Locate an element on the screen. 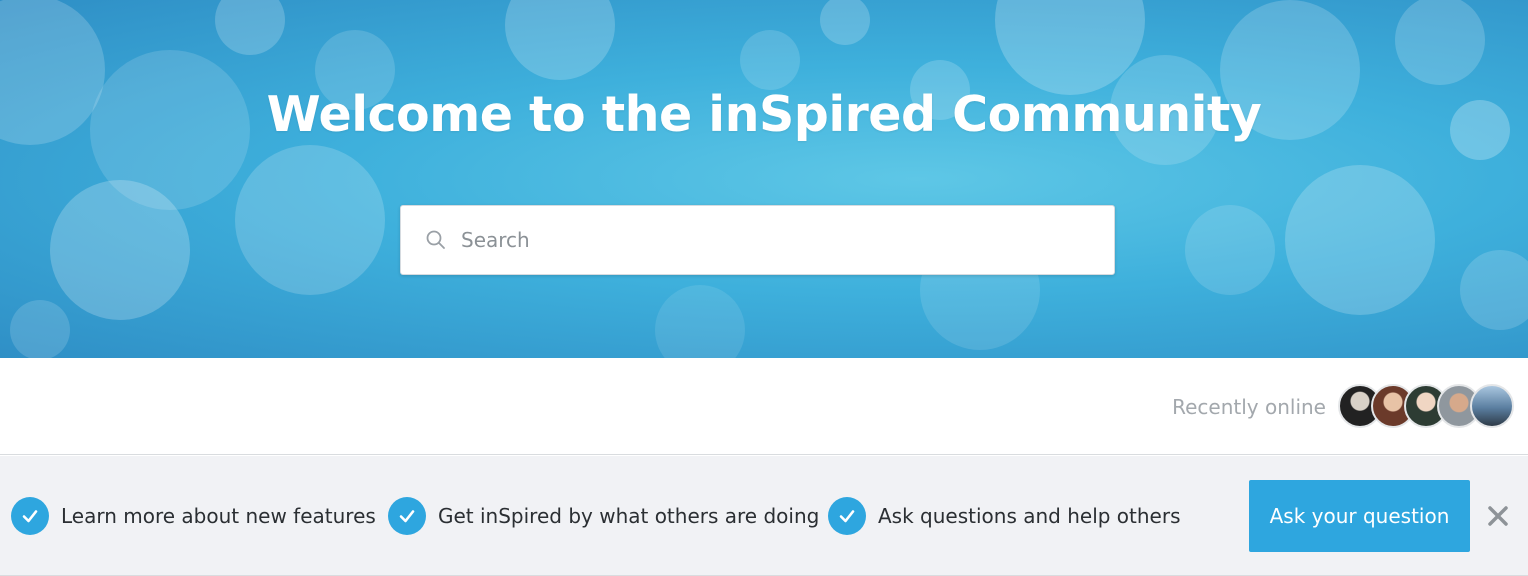 This screenshot has width=1528, height=576. feature-item: Ask questions and help others is located at coordinates (1004, 516).